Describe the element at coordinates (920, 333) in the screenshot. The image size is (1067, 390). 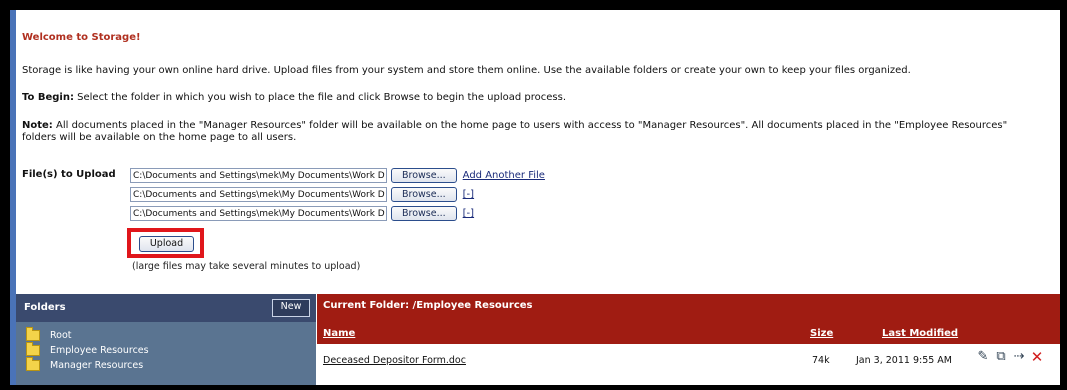
I see `column-header-last-modified: Last Modified` at that location.